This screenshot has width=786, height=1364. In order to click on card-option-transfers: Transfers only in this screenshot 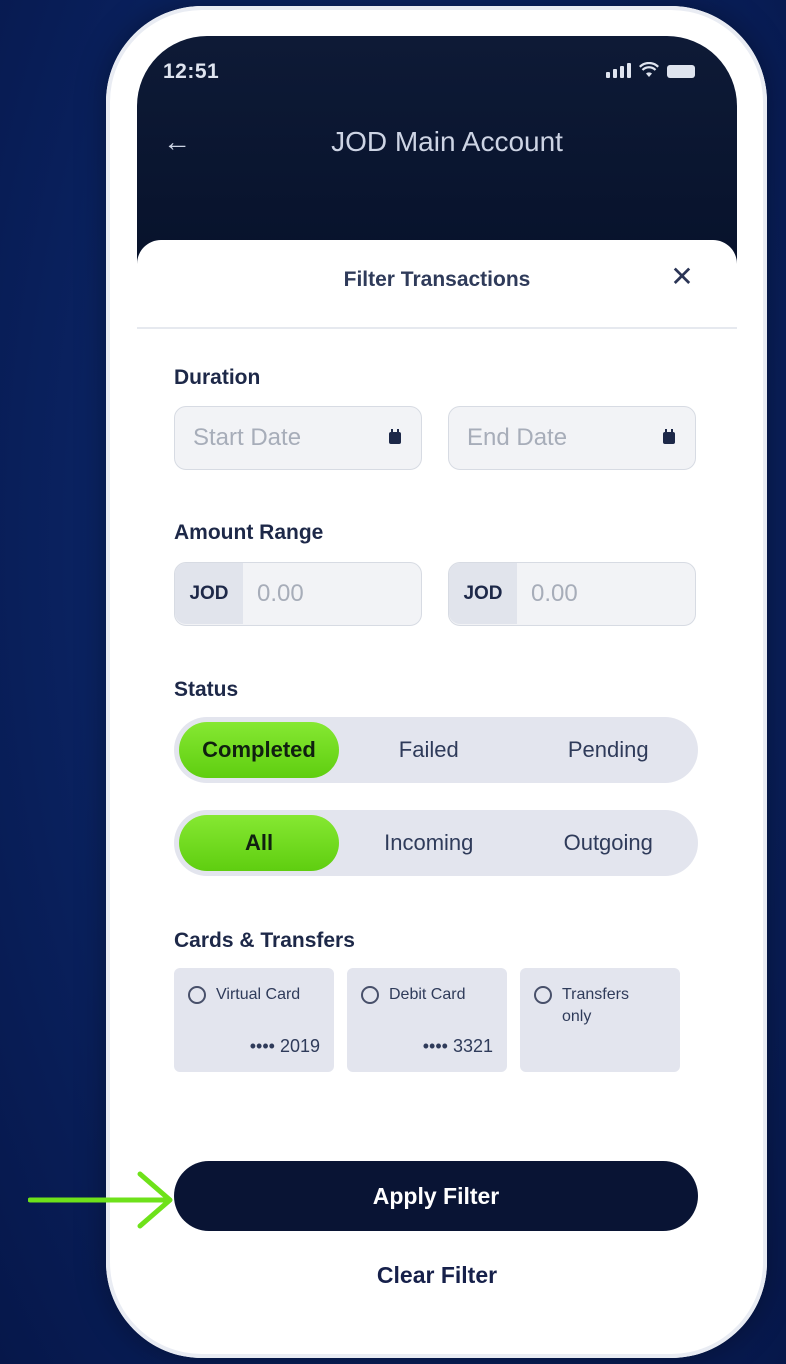, I will do `click(600, 1020)`.